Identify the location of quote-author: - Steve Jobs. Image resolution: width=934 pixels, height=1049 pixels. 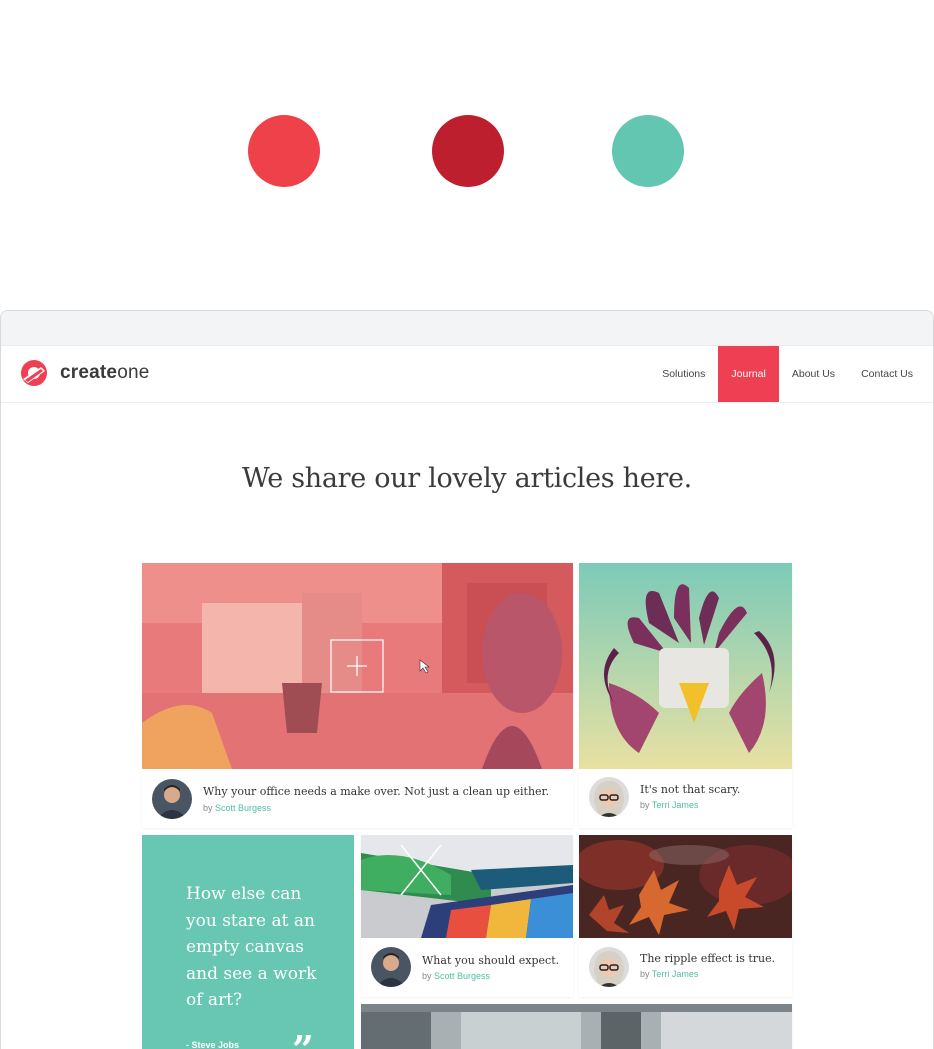
(213, 1044).